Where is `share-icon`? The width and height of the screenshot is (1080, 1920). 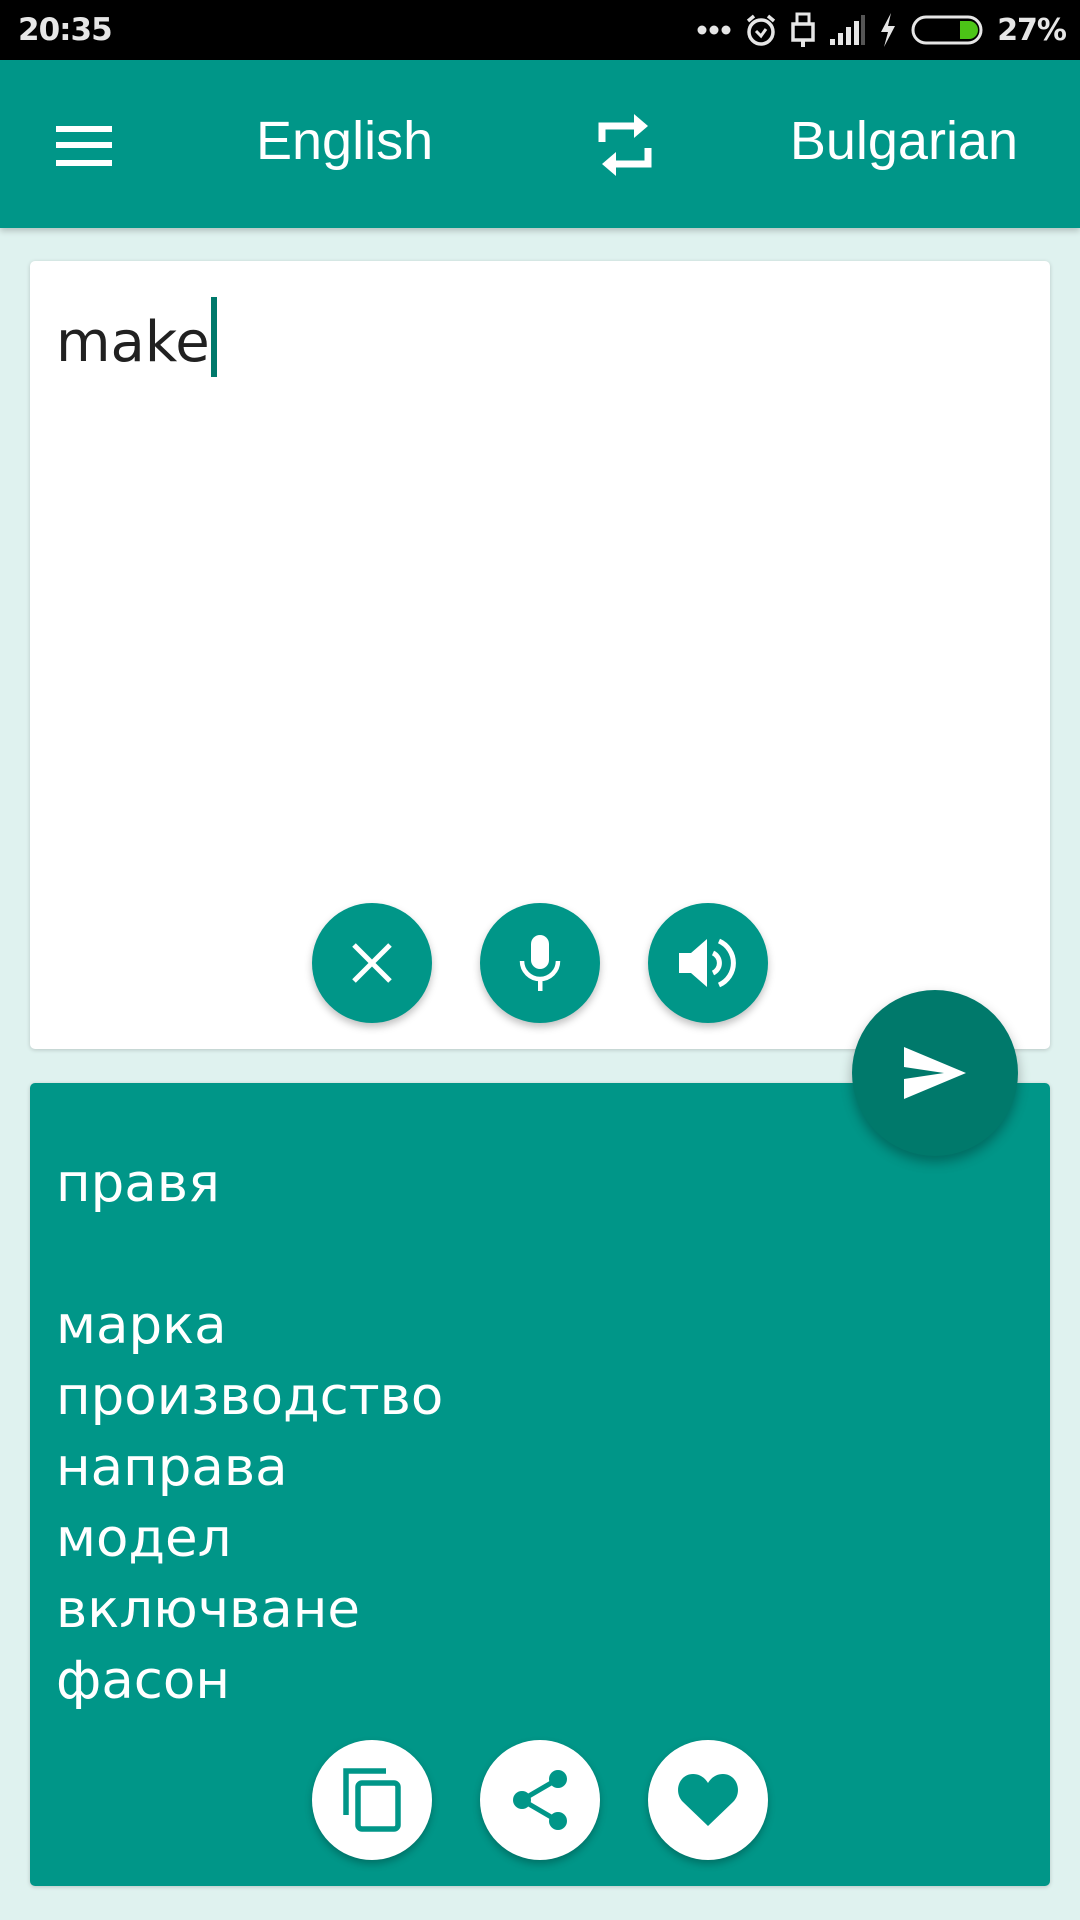 share-icon is located at coordinates (540, 1800).